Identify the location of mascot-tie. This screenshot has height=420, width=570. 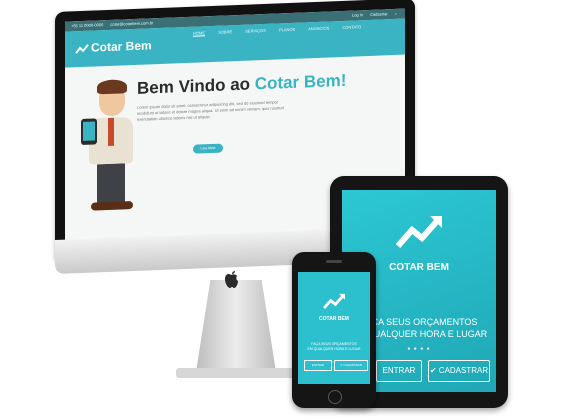
(111, 131).